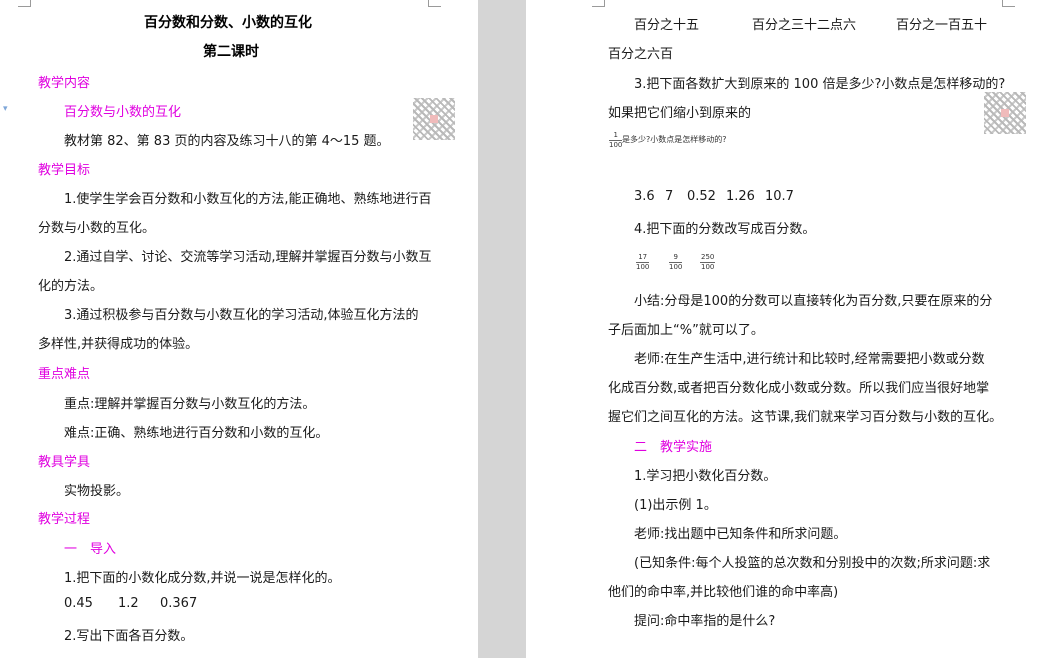 This screenshot has height=658, width=1042. What do you see at coordinates (725, 229) in the screenshot?
I see `task-4-text: 4.把下面的分数改写成百分数。` at bounding box center [725, 229].